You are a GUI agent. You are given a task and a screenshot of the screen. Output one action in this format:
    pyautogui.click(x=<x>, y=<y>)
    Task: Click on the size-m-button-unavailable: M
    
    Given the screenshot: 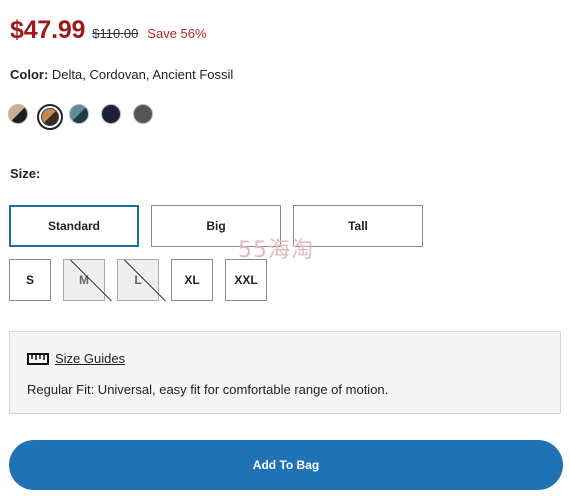 What is the action you would take?
    pyautogui.click(x=84, y=280)
    